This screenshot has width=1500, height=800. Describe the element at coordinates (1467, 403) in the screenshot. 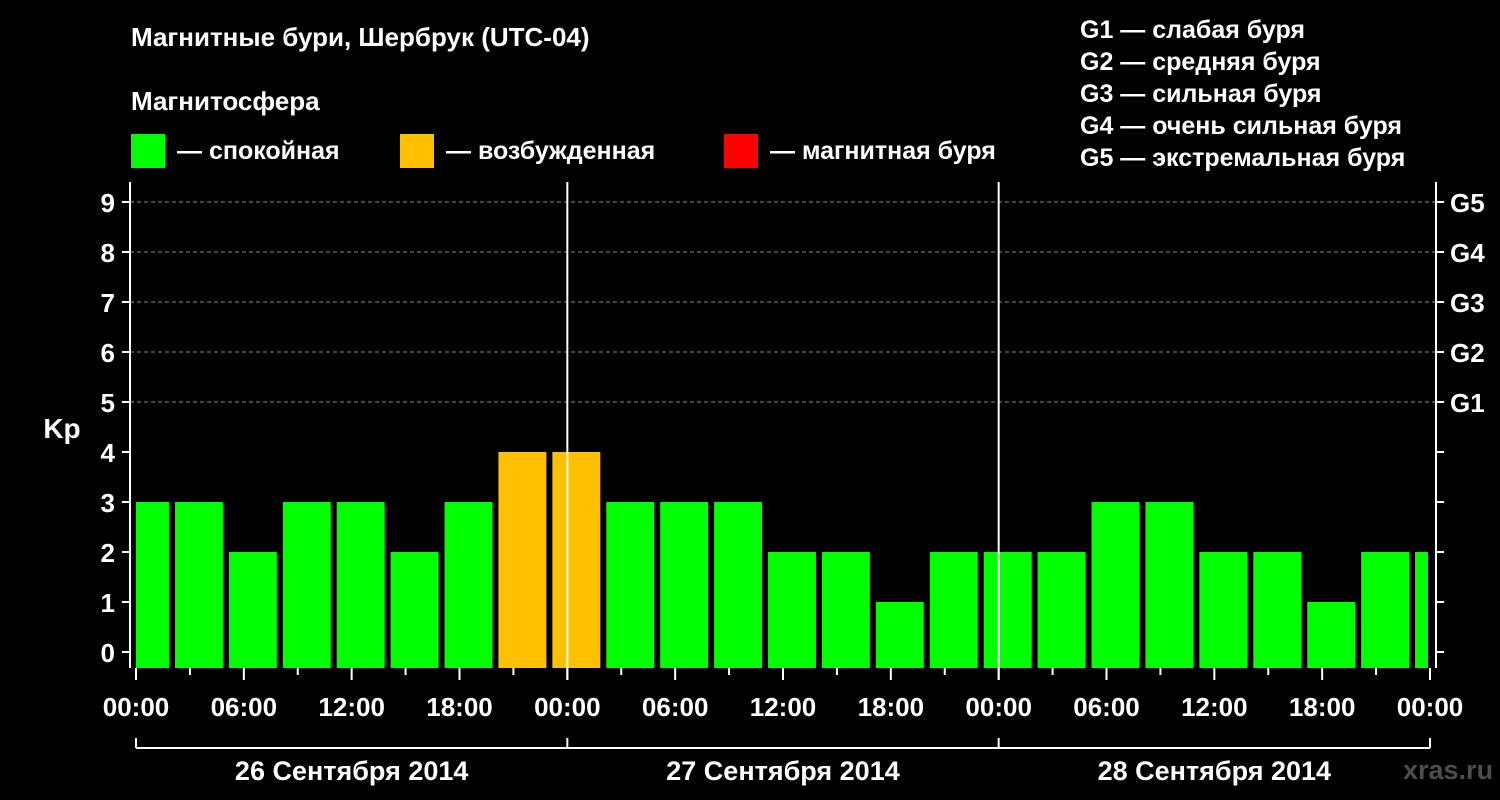

I see `g-level-label: G1` at that location.